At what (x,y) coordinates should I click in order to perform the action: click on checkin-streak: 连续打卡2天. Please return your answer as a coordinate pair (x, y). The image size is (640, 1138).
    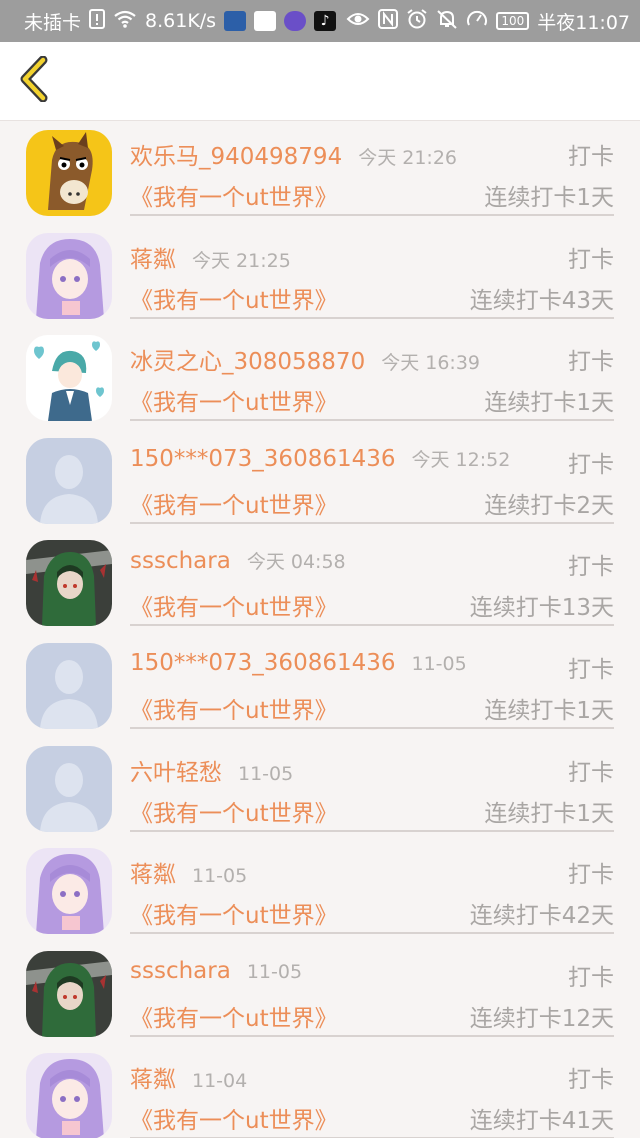
    Looking at the image, I should click on (549, 505).